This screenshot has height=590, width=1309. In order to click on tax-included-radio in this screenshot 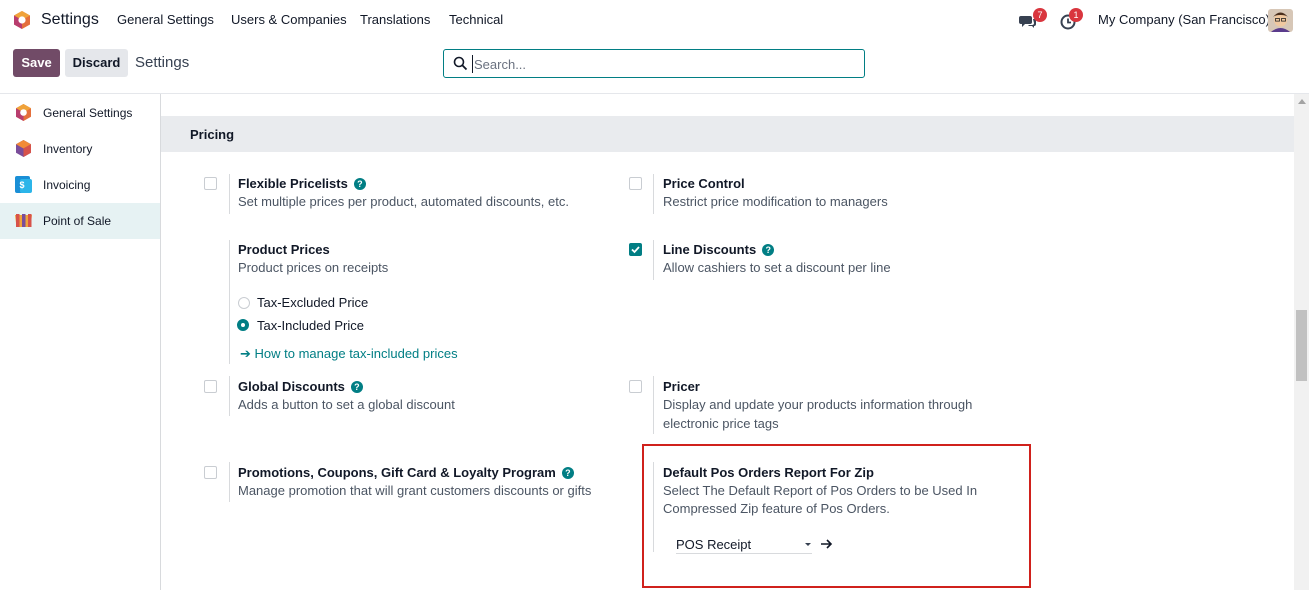, I will do `click(243, 325)`.